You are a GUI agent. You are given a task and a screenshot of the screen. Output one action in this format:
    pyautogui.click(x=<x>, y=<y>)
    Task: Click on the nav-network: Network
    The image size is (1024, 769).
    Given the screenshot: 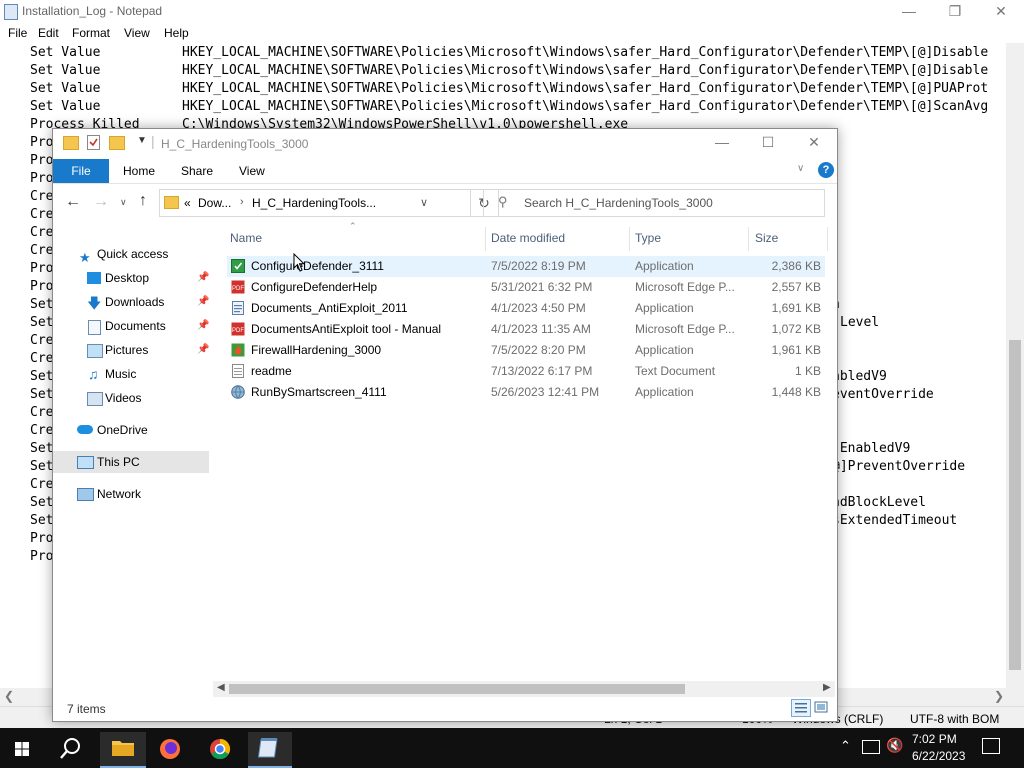 What is the action you would take?
    pyautogui.click(x=131, y=494)
    